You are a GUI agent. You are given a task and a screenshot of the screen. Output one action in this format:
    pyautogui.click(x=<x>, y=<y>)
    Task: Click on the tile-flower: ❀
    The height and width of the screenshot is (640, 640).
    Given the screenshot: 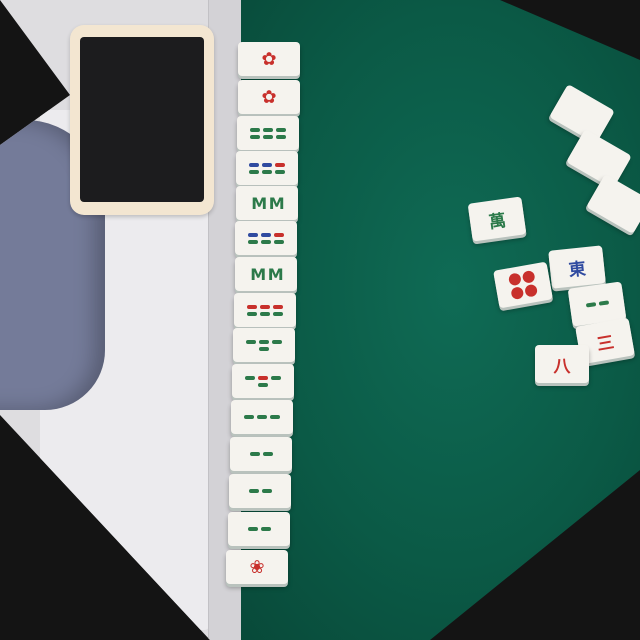 What is the action you would take?
    pyautogui.click(x=257, y=567)
    